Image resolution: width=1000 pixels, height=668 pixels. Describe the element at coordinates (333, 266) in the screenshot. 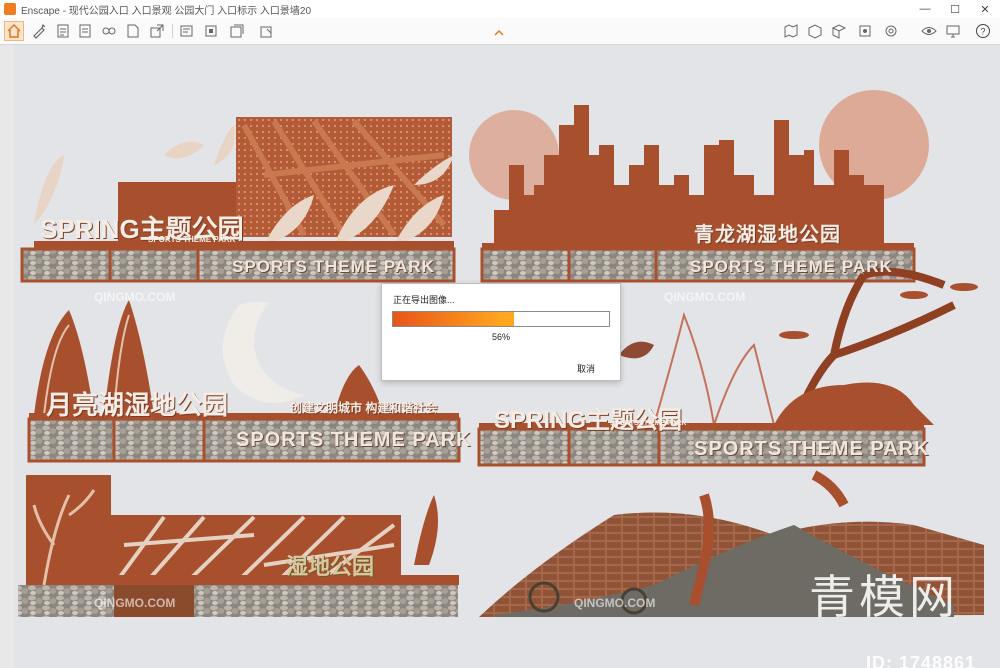

I see `panel-1-gabion-text: SPORTS THEME PARK` at that location.